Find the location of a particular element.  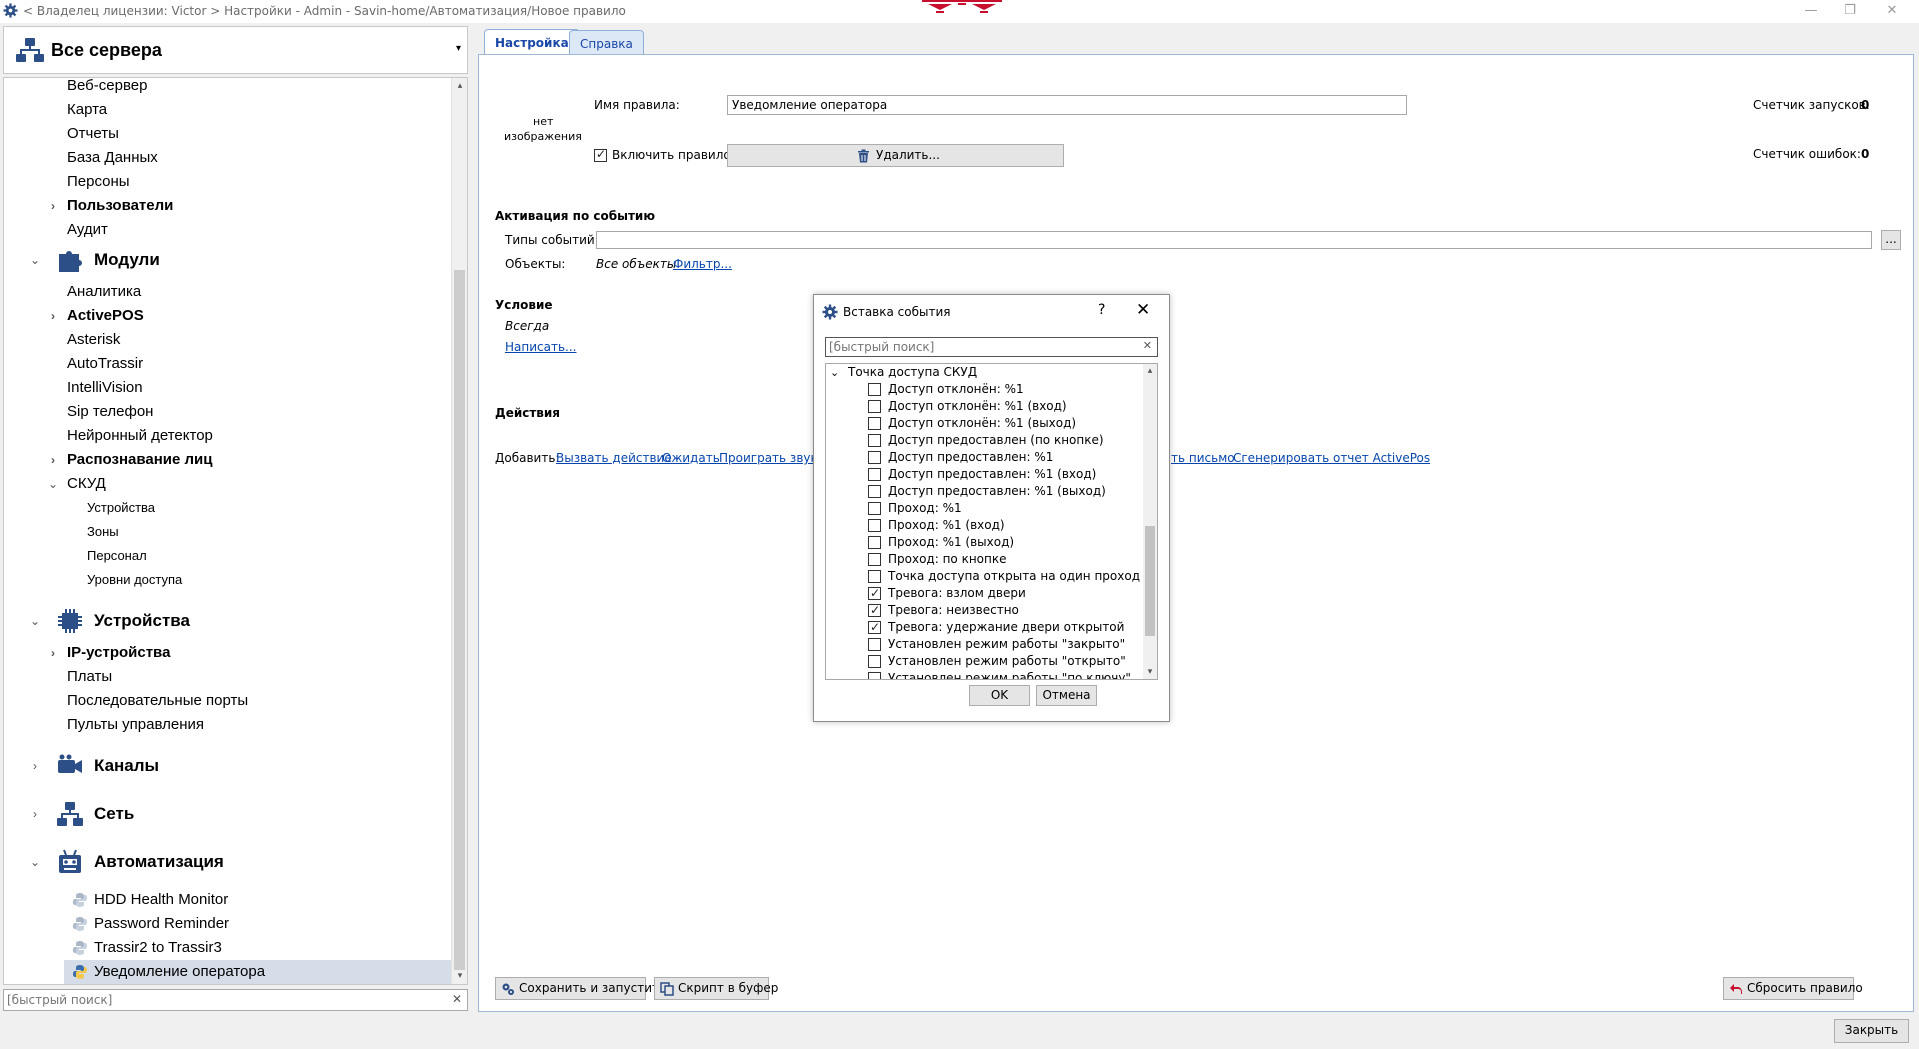

action-link-play-sound: Проиграть звук is located at coordinates (768, 458).